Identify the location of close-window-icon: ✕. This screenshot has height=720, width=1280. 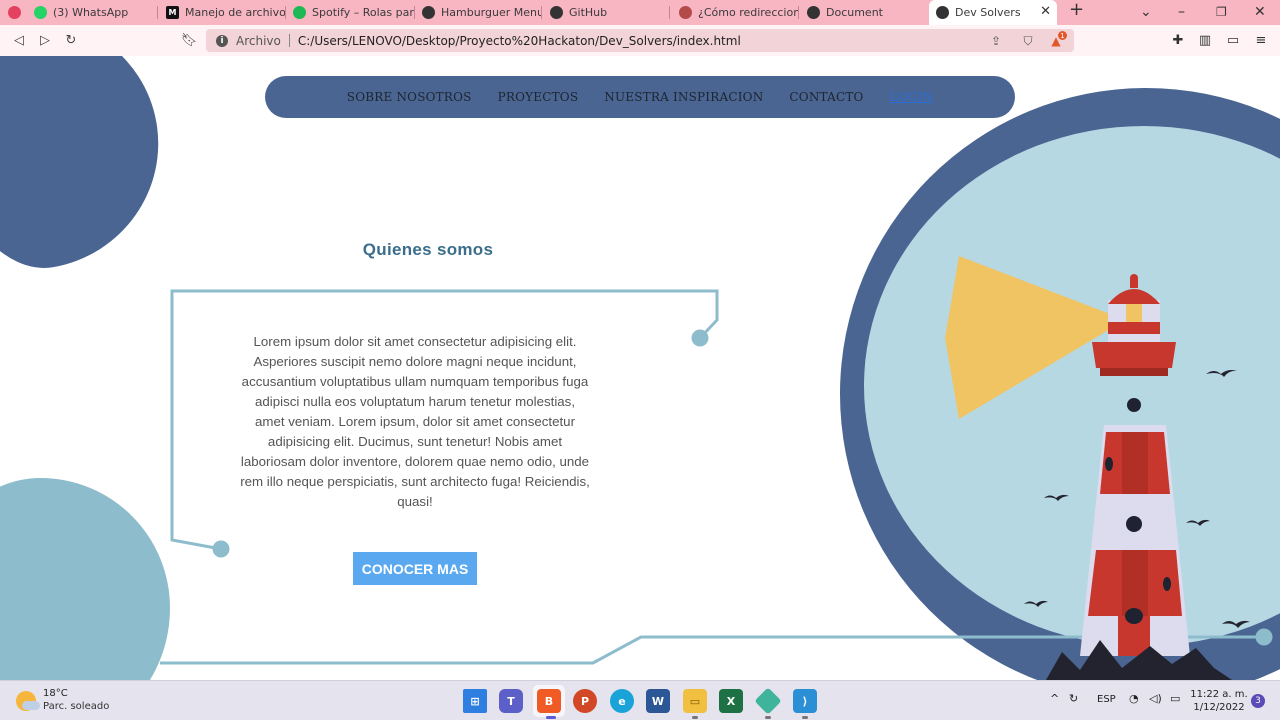
(1260, 12).